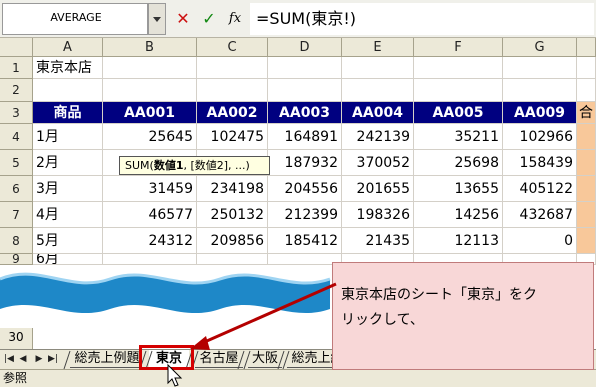  Describe the element at coordinates (16, 113) in the screenshot. I see `row-header: 3` at that location.